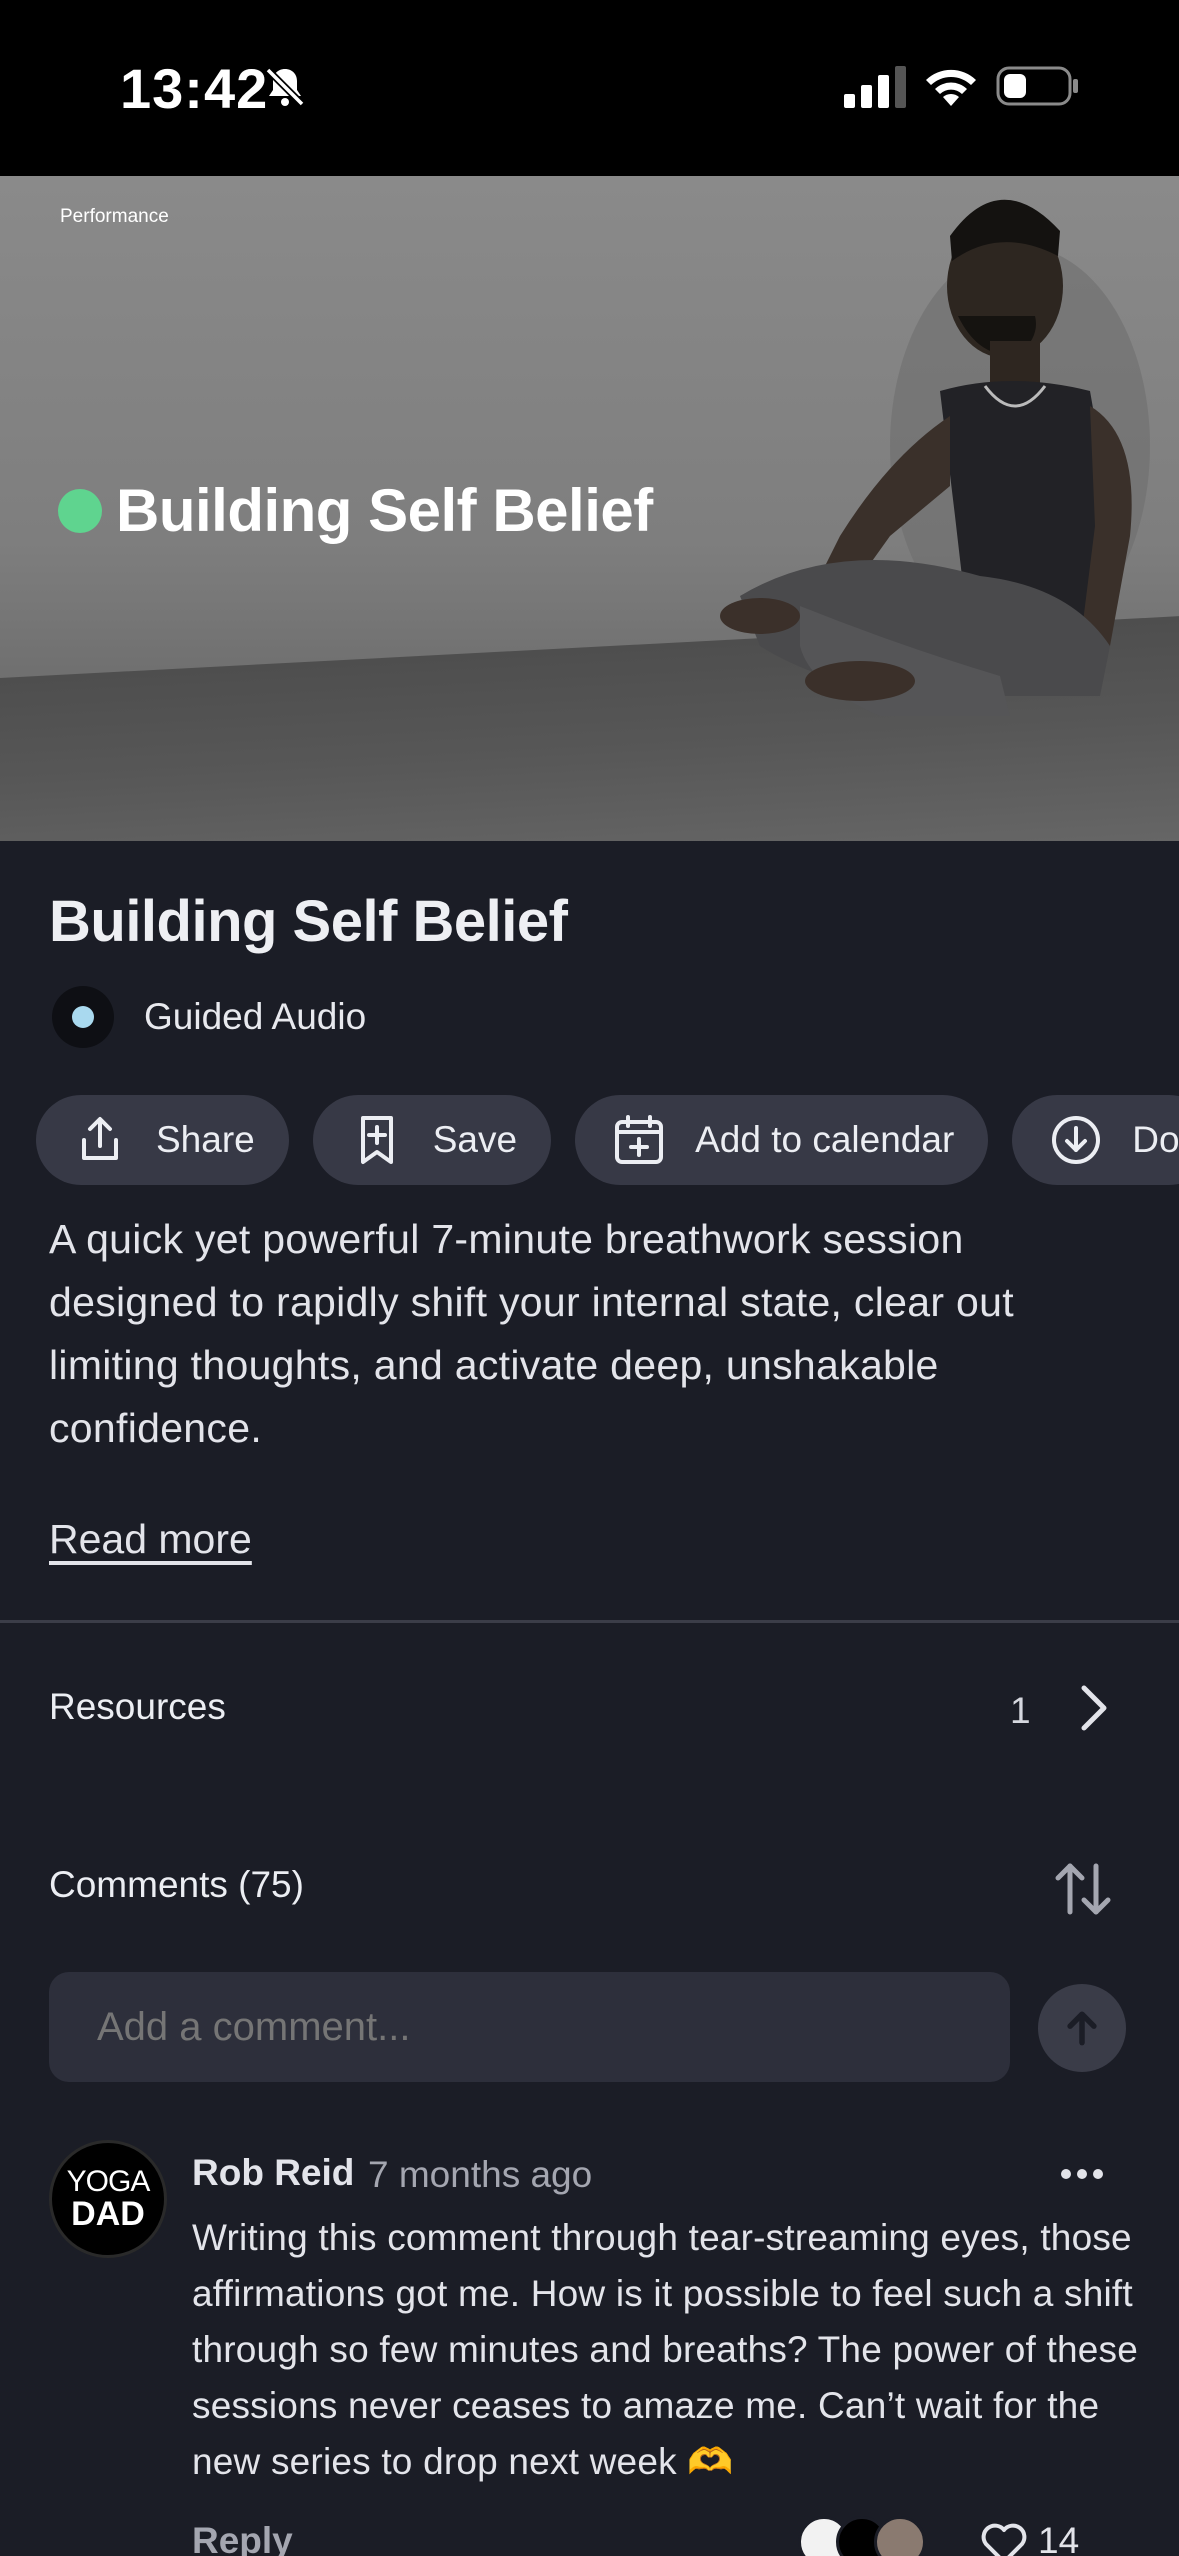 The image size is (1179, 2556). Describe the element at coordinates (108, 2181) in the screenshot. I see `avatar-text-line1: YOGA` at that location.